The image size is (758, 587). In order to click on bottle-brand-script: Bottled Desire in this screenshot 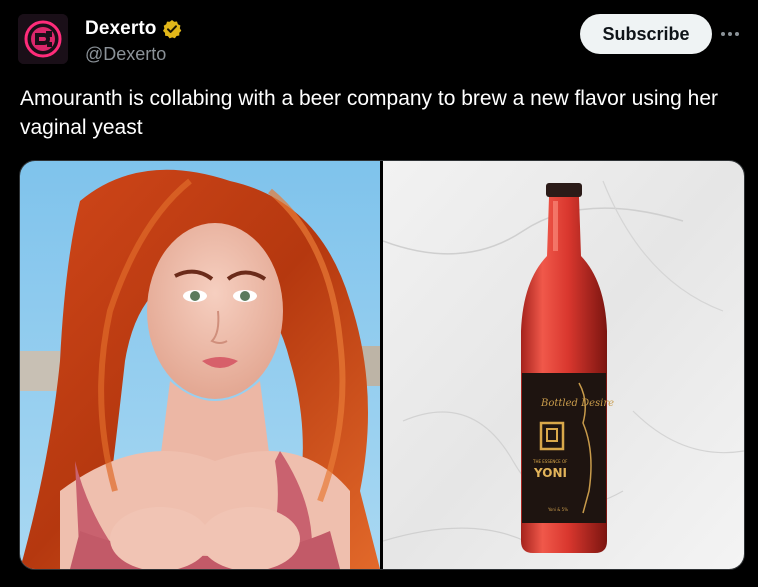, I will do `click(577, 403)`.